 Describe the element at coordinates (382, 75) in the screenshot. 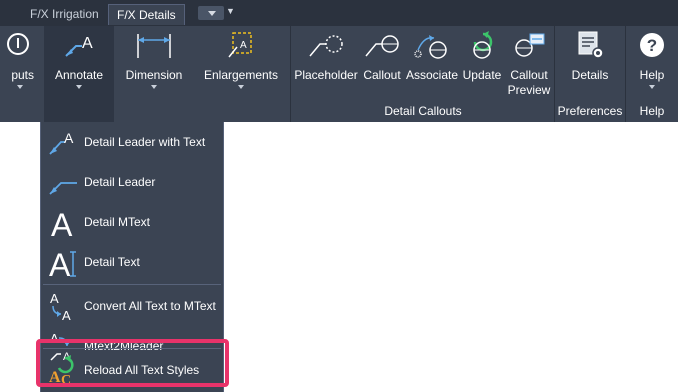

I see `callout-label: Callout` at that location.